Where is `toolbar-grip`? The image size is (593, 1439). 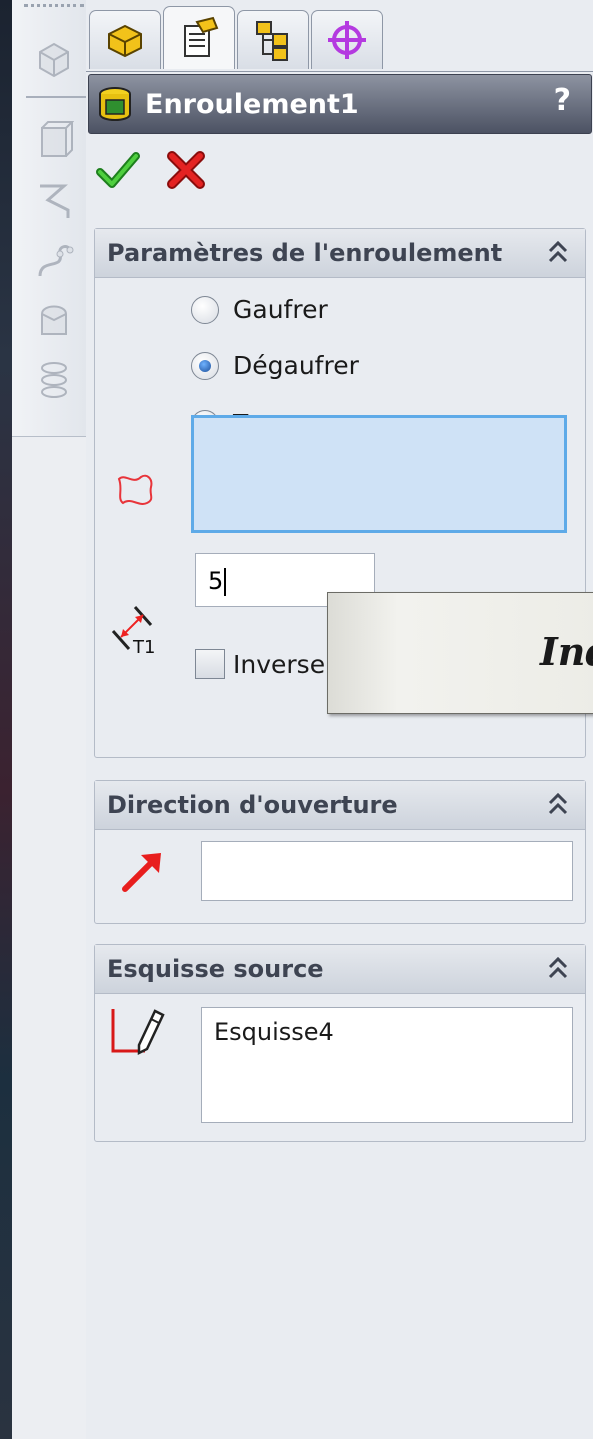
toolbar-grip is located at coordinates (54, 5).